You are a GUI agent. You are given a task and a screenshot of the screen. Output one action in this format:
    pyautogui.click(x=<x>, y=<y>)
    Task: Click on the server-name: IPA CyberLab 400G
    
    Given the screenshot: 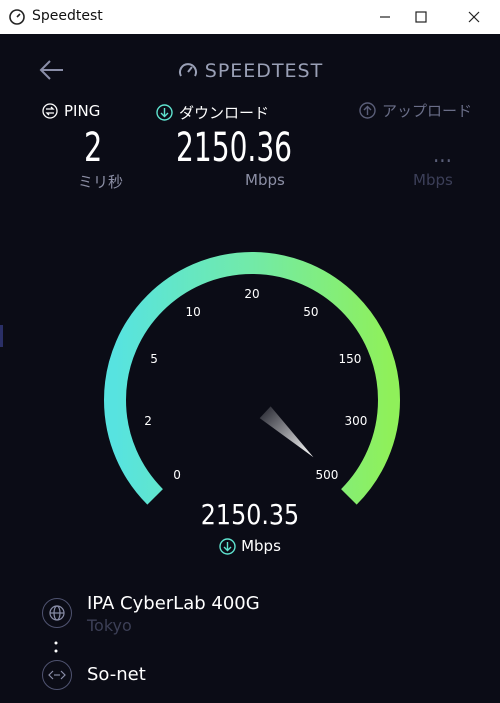 What is the action you would take?
    pyautogui.click(x=173, y=603)
    